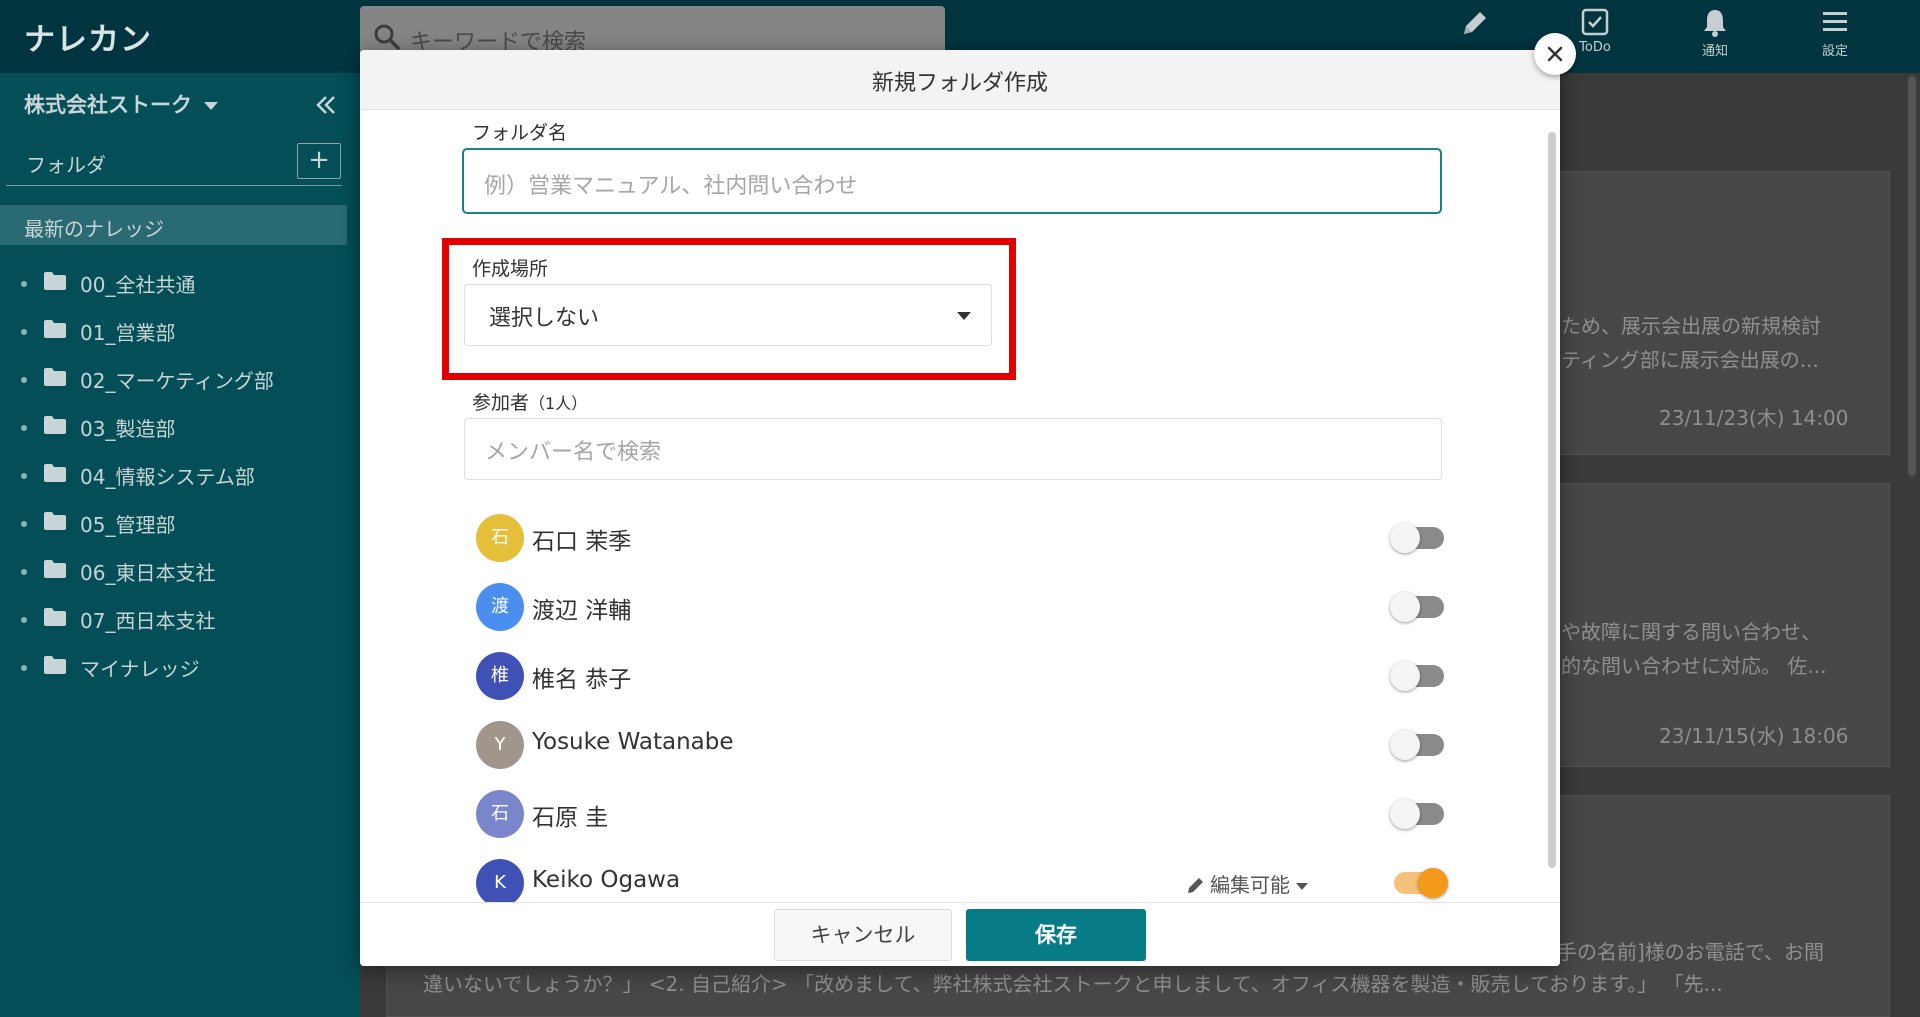 This screenshot has height=1017, width=1920. What do you see at coordinates (633, 742) in the screenshot?
I see `member-name: Yosuke Watanabe` at bounding box center [633, 742].